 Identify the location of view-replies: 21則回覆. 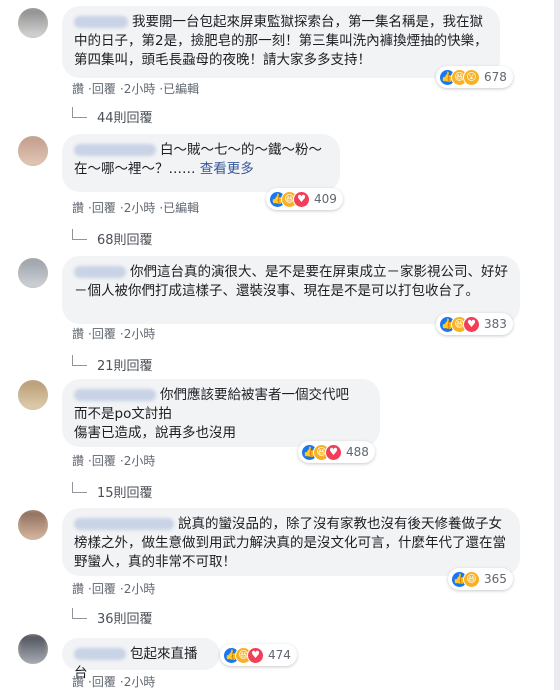
(112, 364).